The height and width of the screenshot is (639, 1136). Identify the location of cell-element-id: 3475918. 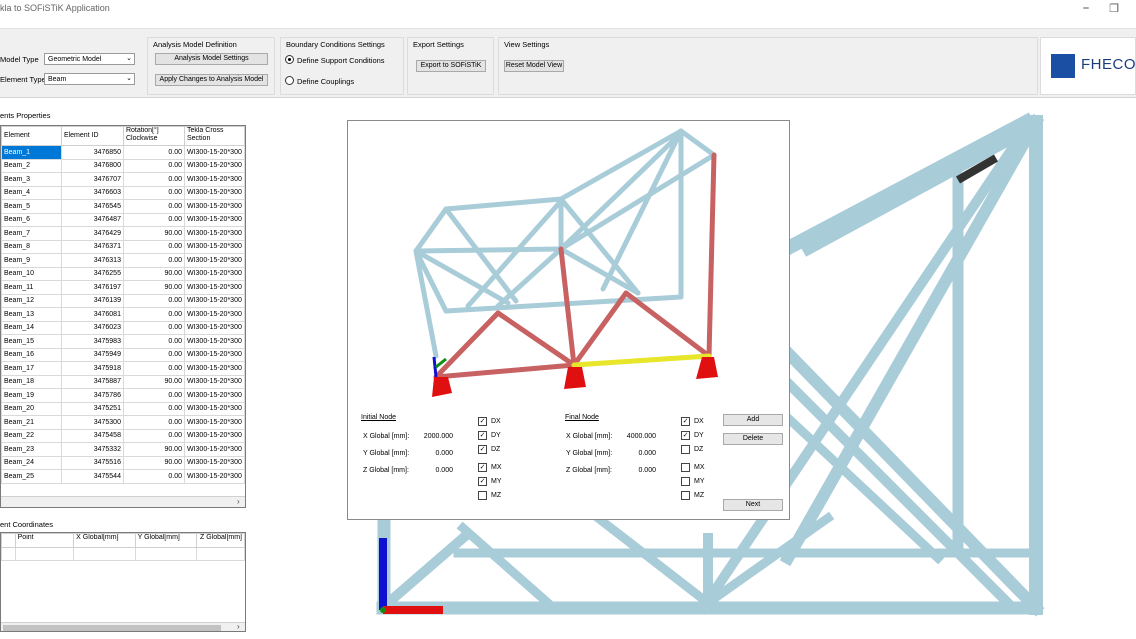
(92, 368).